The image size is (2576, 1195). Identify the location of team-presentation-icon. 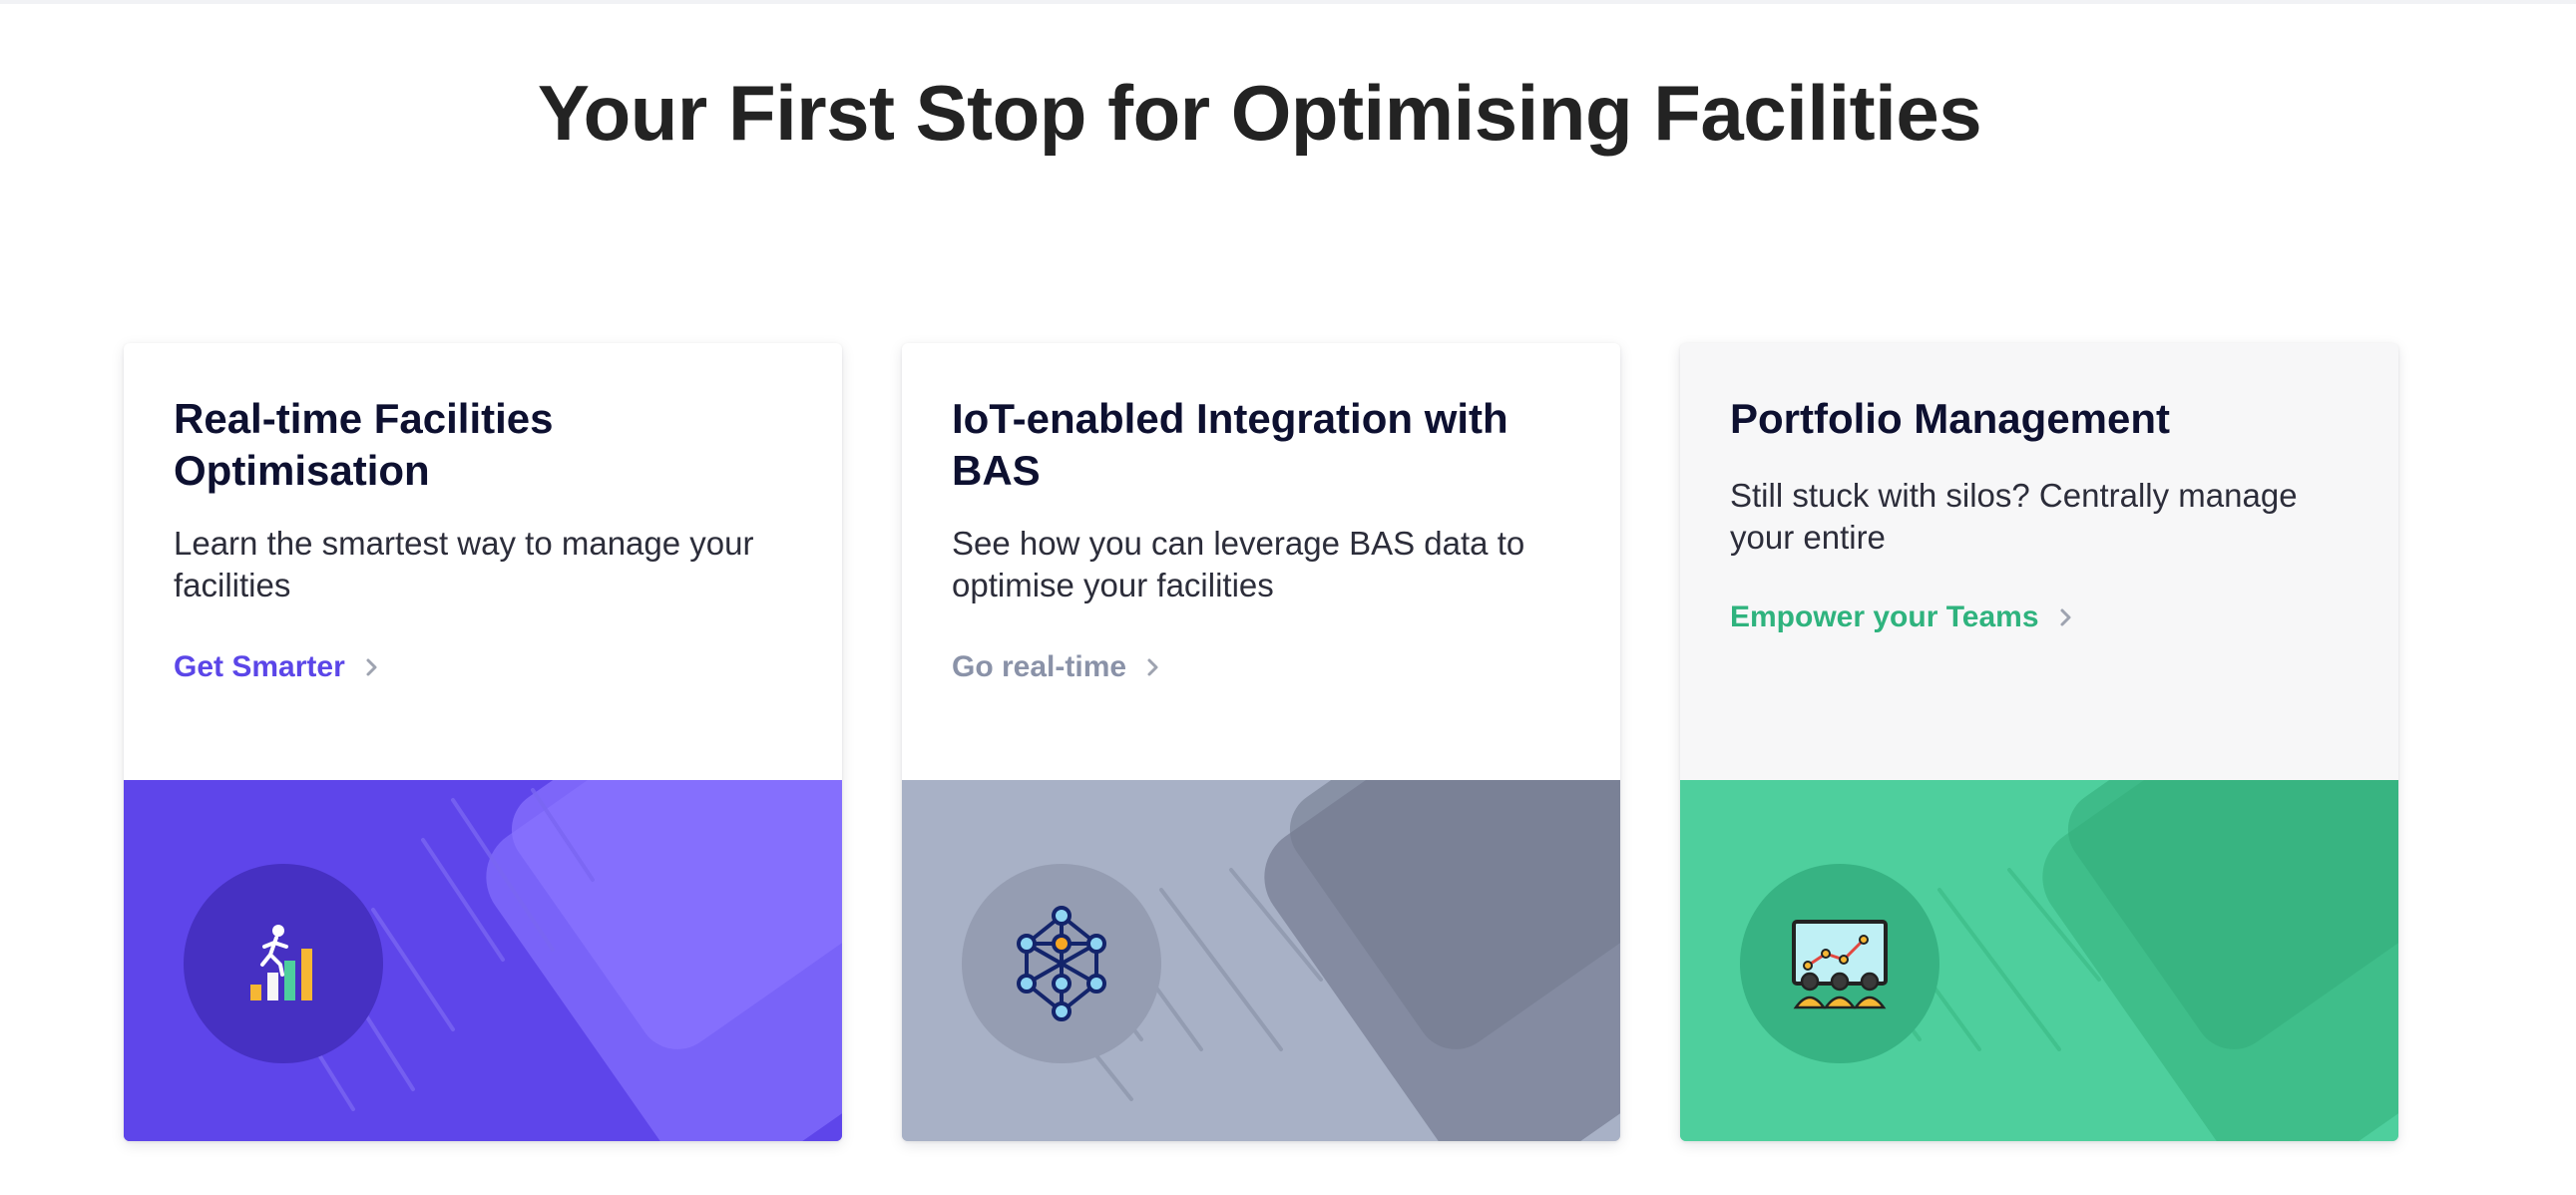
(1840, 964).